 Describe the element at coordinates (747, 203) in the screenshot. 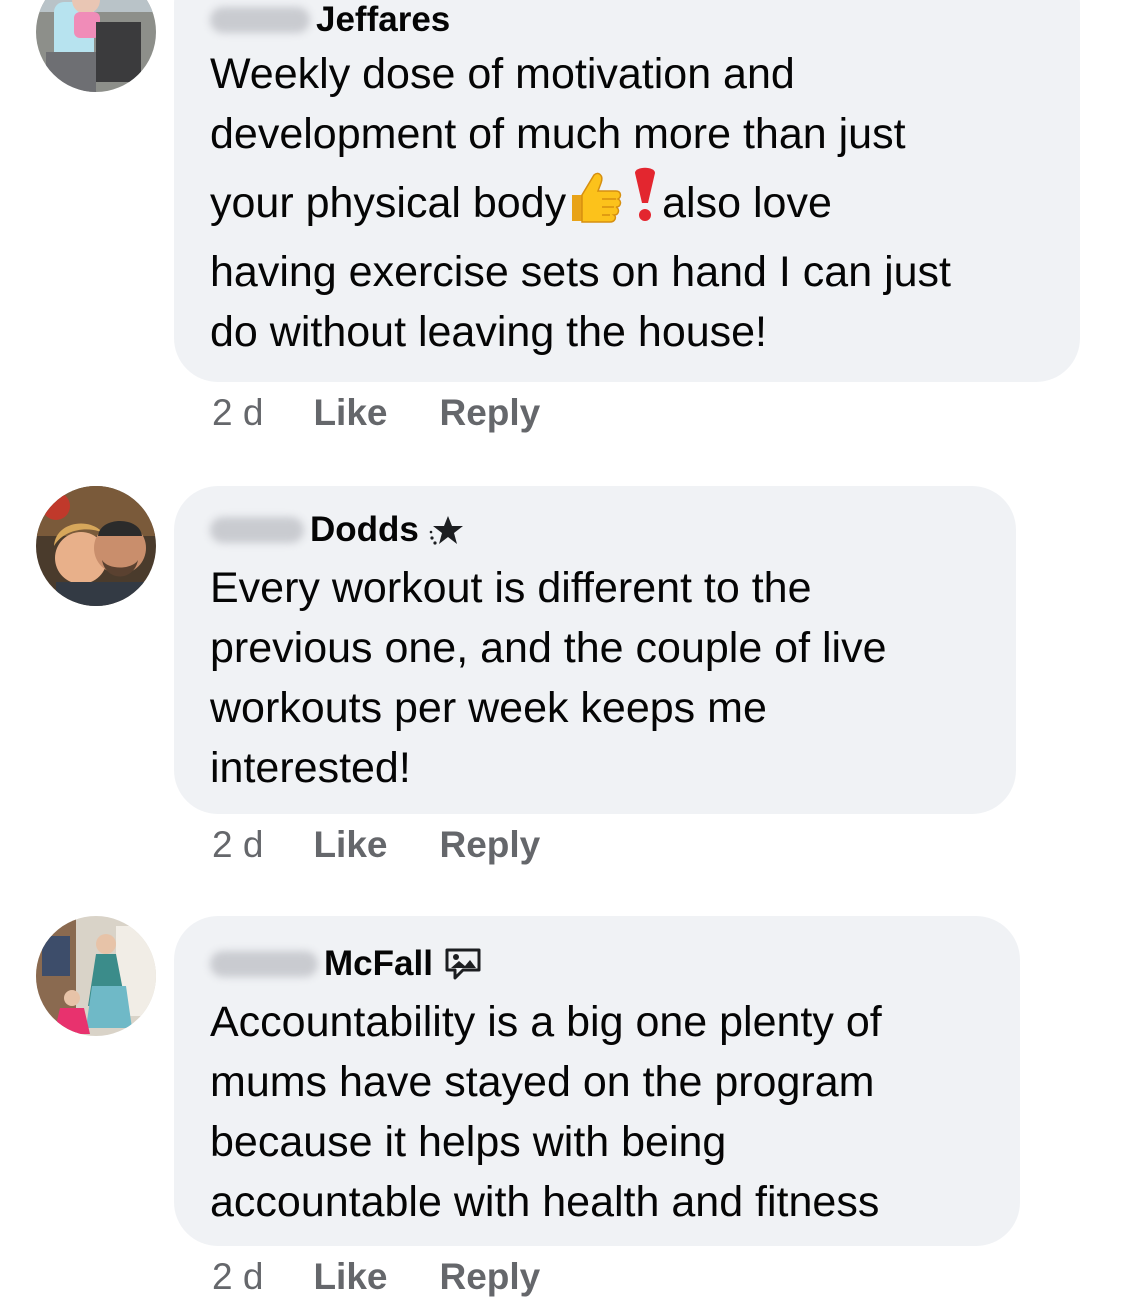

I see `comment-text-segment: also love` at that location.